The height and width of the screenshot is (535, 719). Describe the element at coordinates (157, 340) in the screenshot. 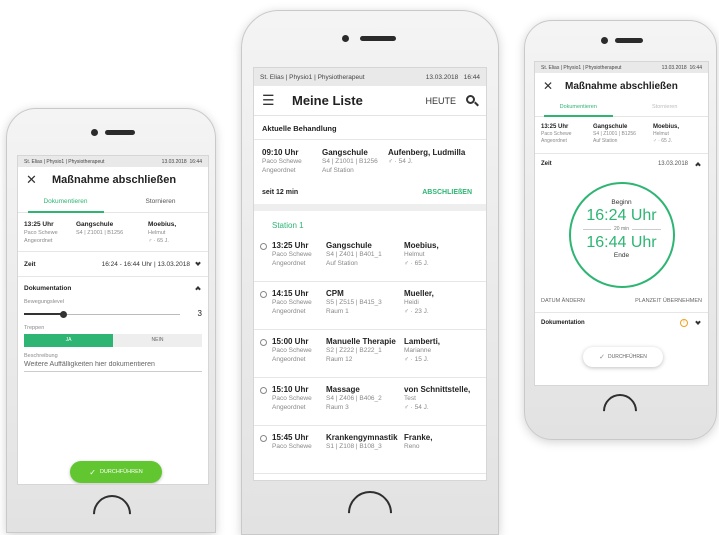

I see `stairs-no-option: NEIN` at that location.